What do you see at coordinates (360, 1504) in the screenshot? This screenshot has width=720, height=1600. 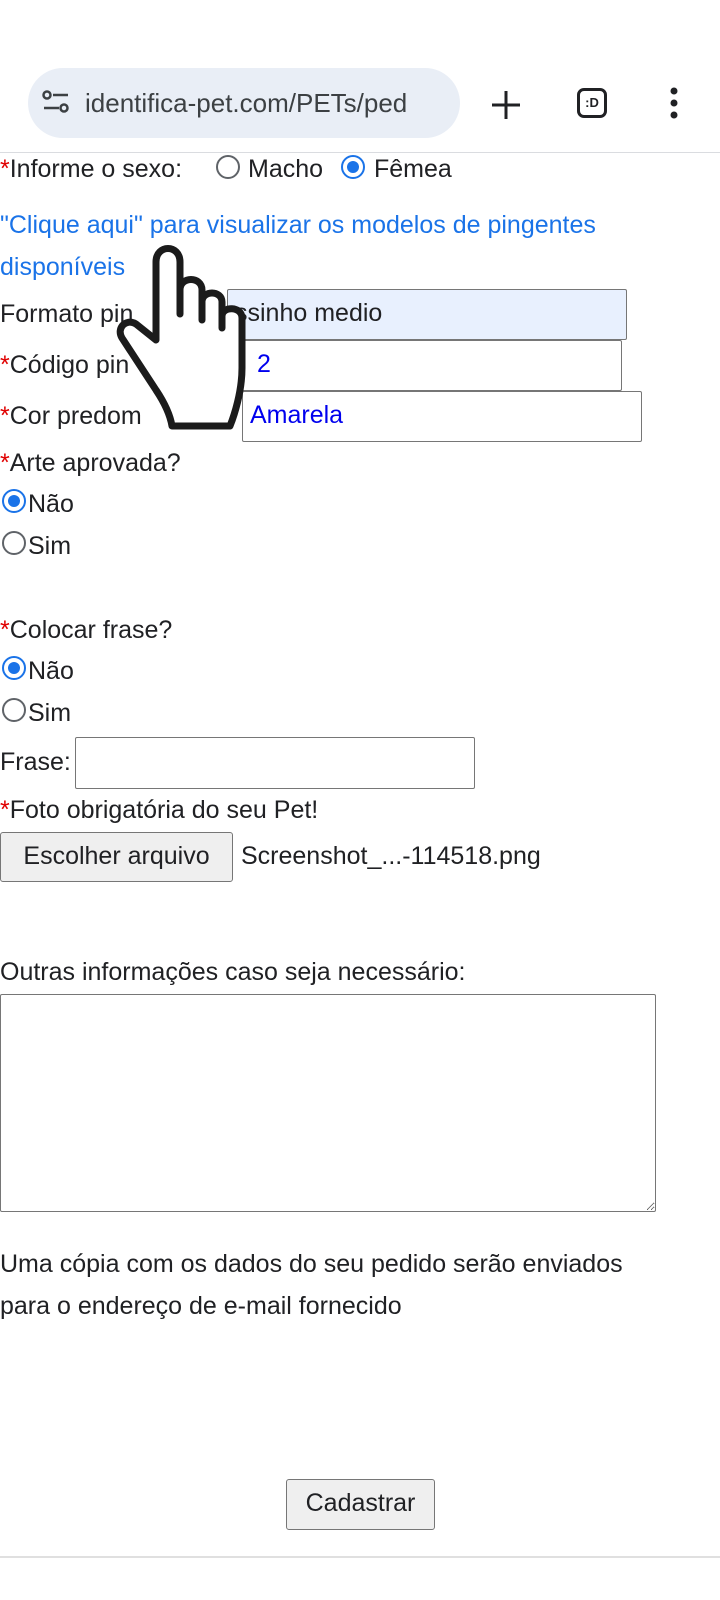 I see `cadastrar-button: Cadastrar` at bounding box center [360, 1504].